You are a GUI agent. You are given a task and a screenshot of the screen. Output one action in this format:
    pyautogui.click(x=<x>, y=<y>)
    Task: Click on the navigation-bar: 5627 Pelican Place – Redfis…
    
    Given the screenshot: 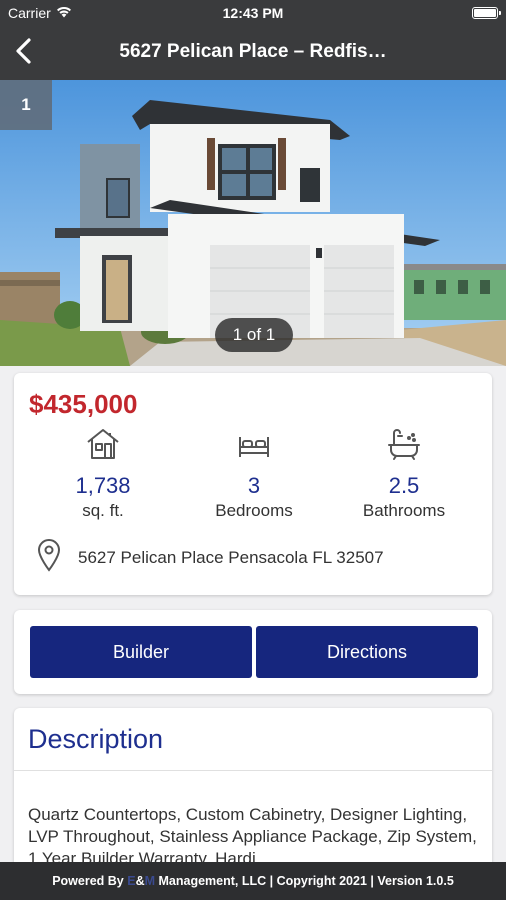 What is the action you would take?
    pyautogui.click(x=253, y=53)
    